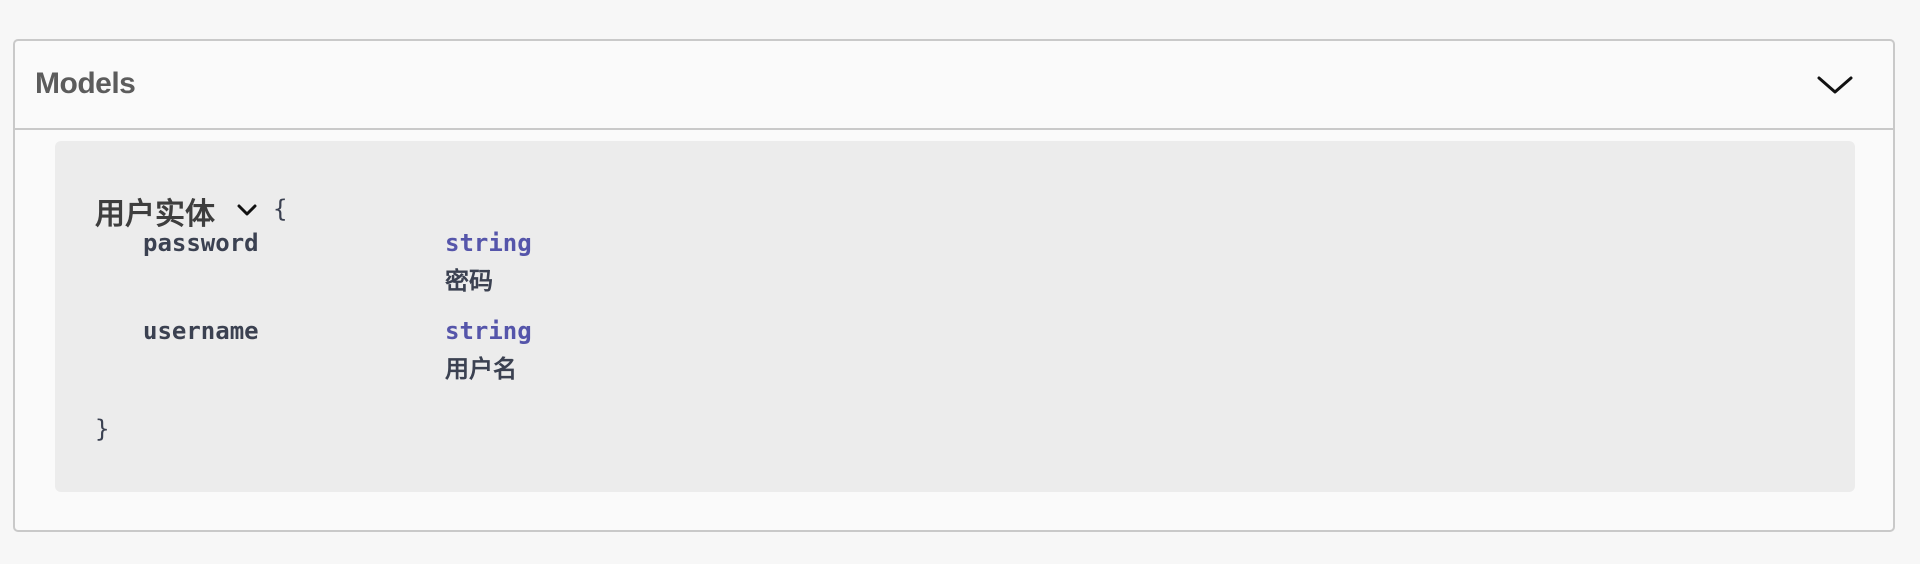 This screenshot has height=564, width=1920. Describe the element at coordinates (201, 331) in the screenshot. I see `property-name: username` at that location.